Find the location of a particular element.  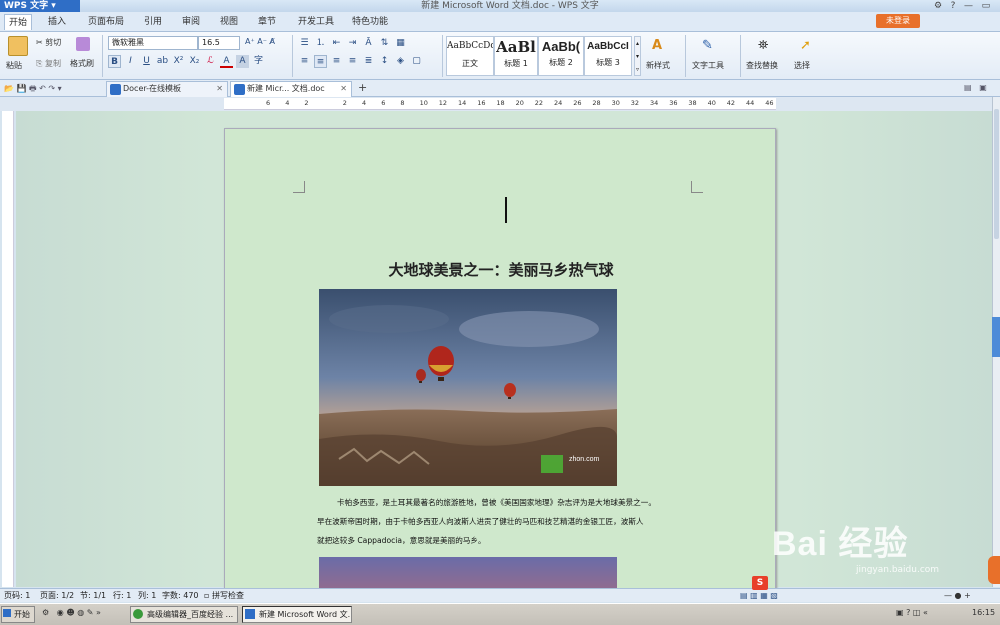

new-tab-button: + is located at coordinates (362, 87).